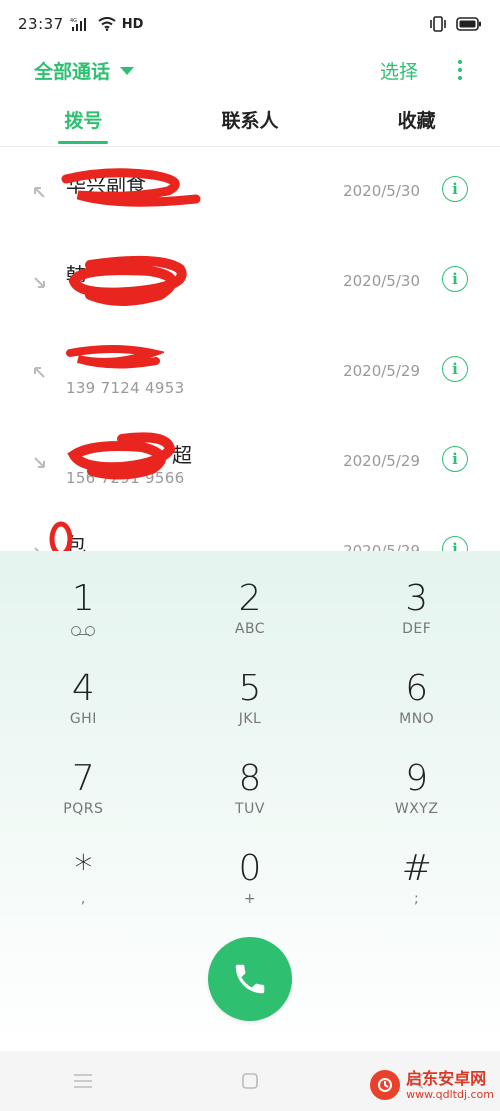  What do you see at coordinates (73, 21) in the screenshot?
I see `svg-text: 4G` at bounding box center [73, 21].